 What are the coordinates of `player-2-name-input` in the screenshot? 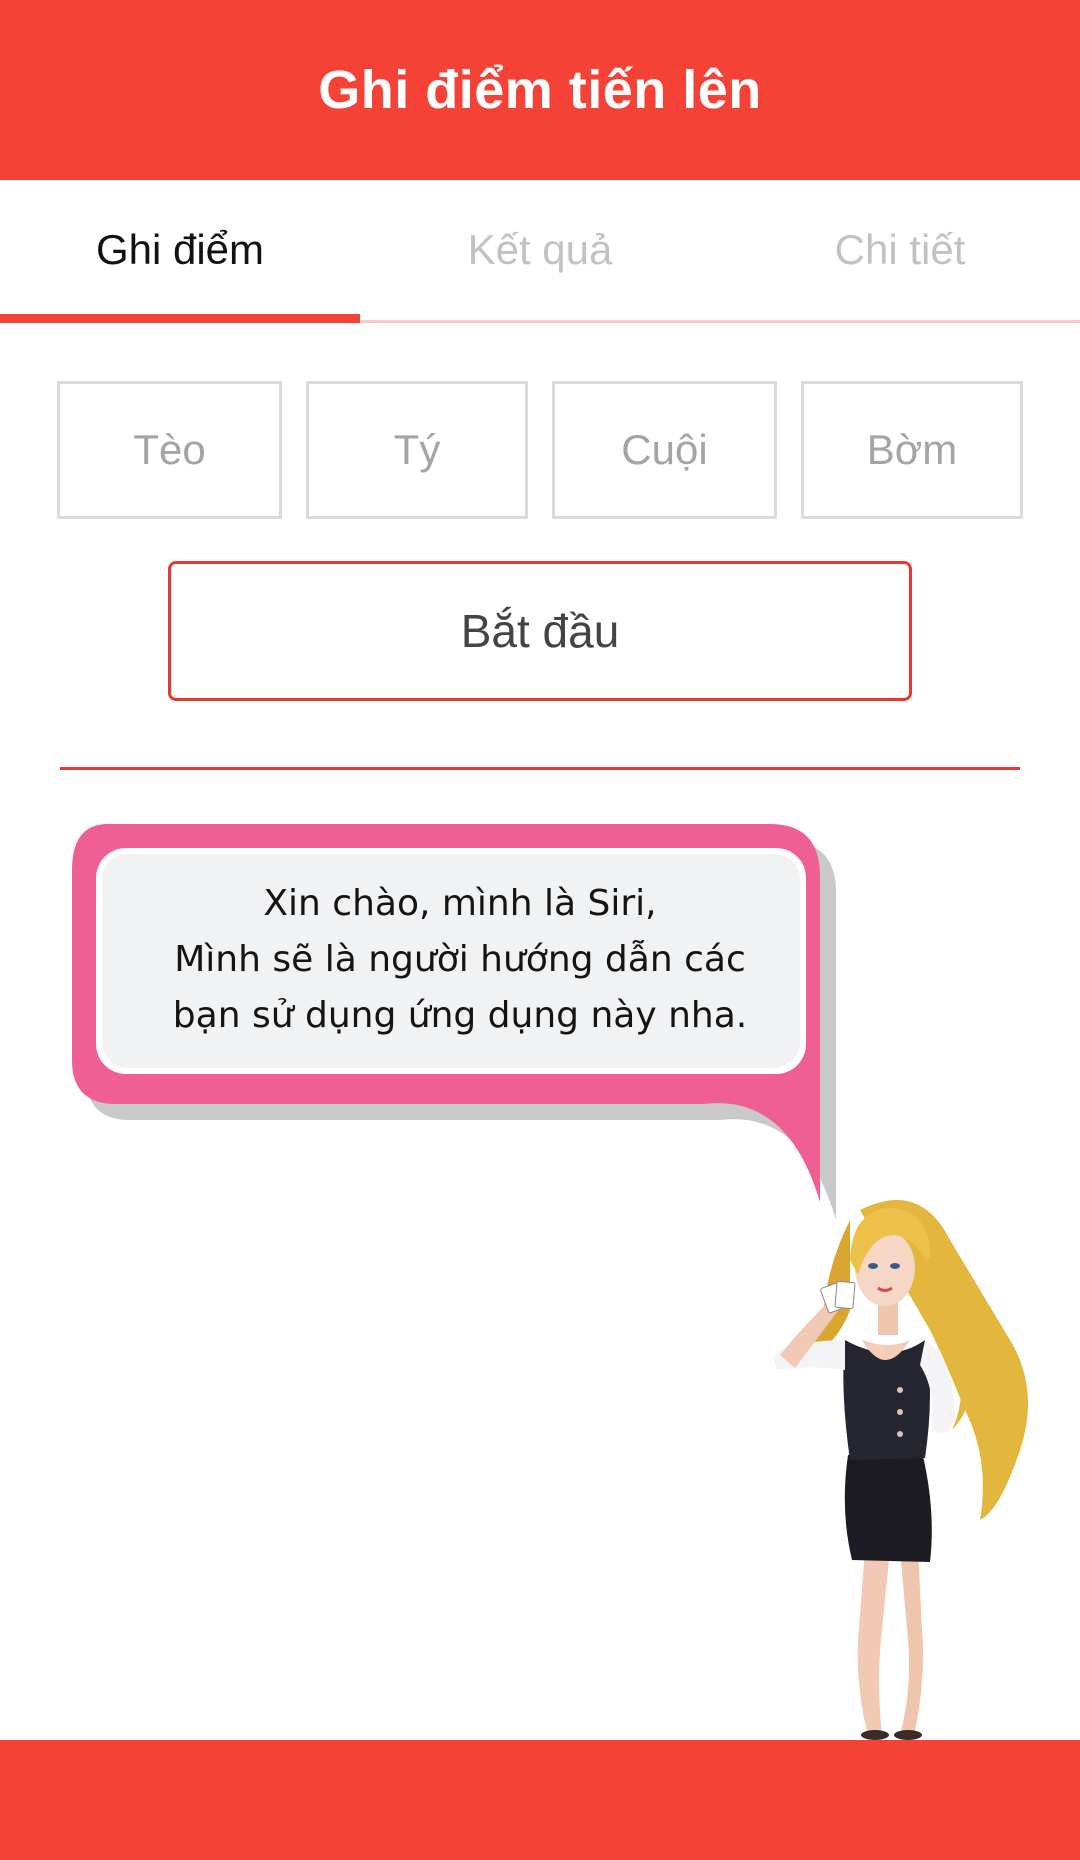 It's located at (417, 450).